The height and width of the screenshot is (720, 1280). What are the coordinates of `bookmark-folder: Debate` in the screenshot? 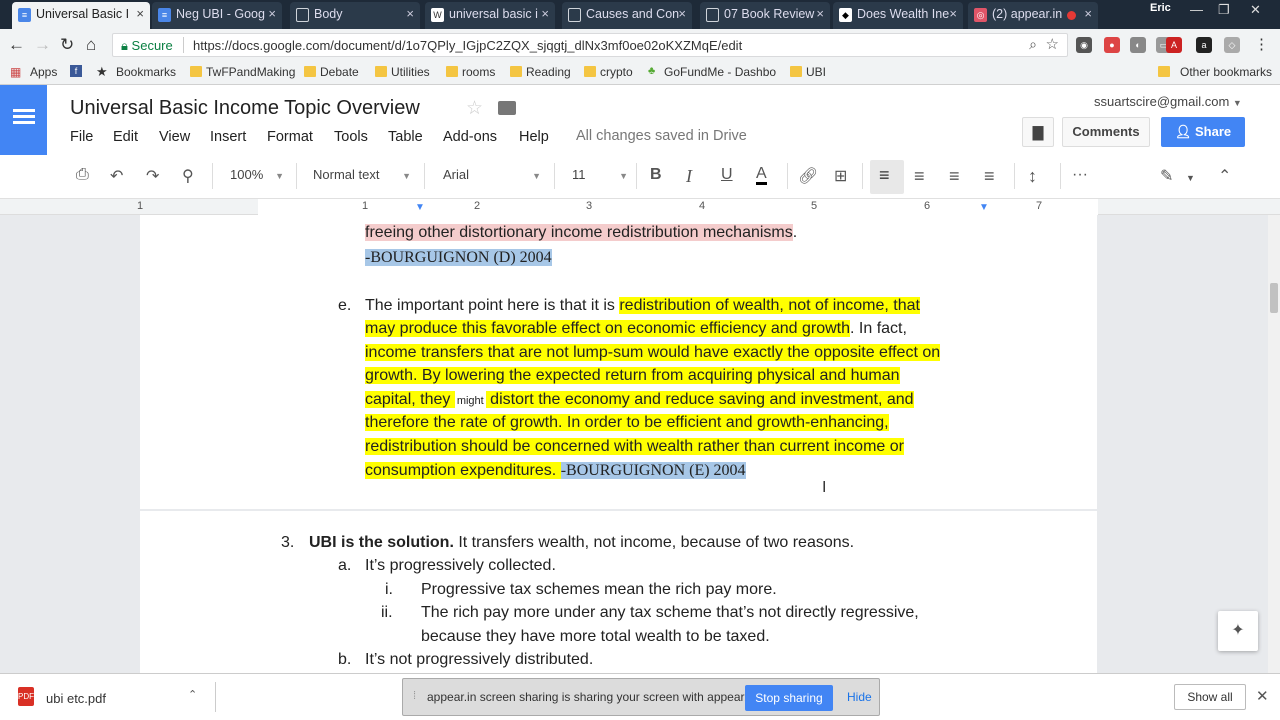 It's located at (331, 72).